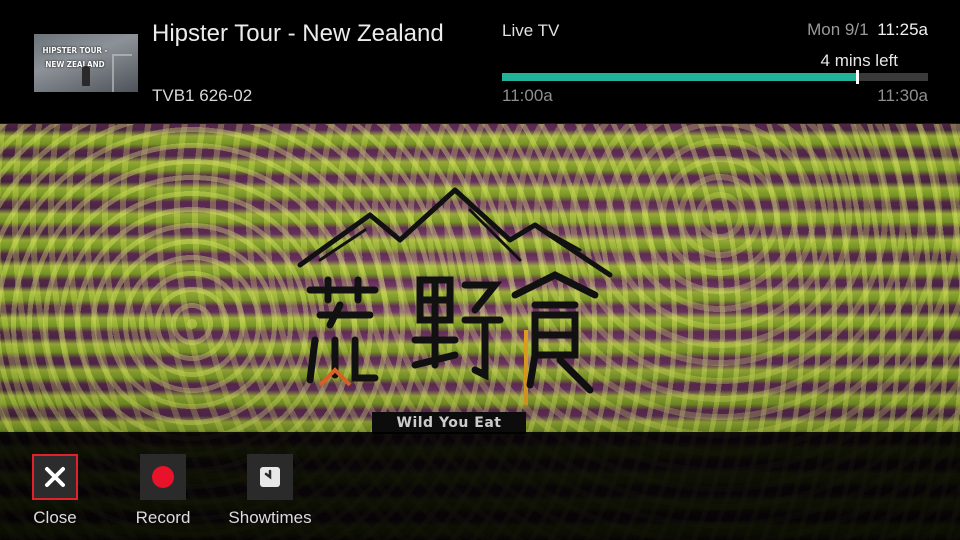  Describe the element at coordinates (859, 60) in the screenshot. I see `time-remaining: 4 mins left` at that location.